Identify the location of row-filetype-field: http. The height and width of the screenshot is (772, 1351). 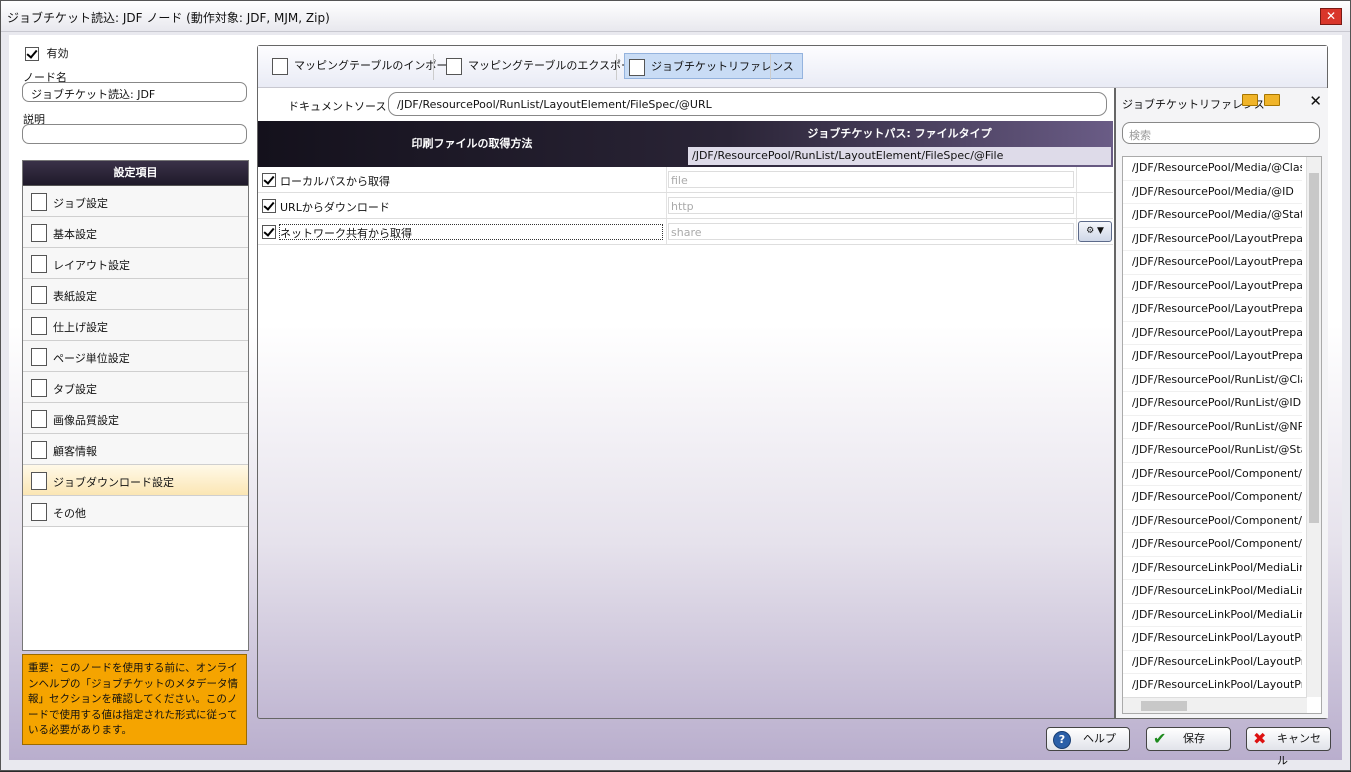
(871, 205).